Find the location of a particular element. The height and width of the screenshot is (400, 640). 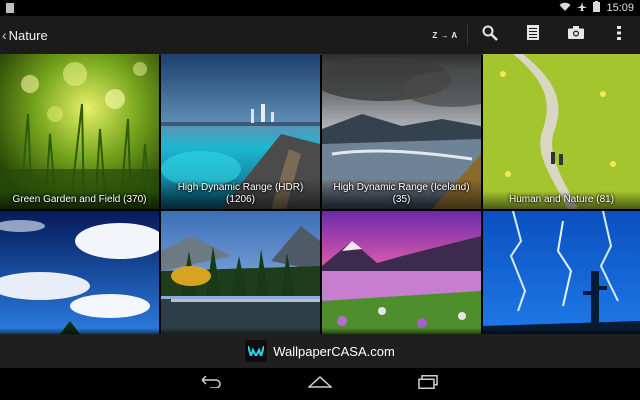

search-button is located at coordinates (489, 35).